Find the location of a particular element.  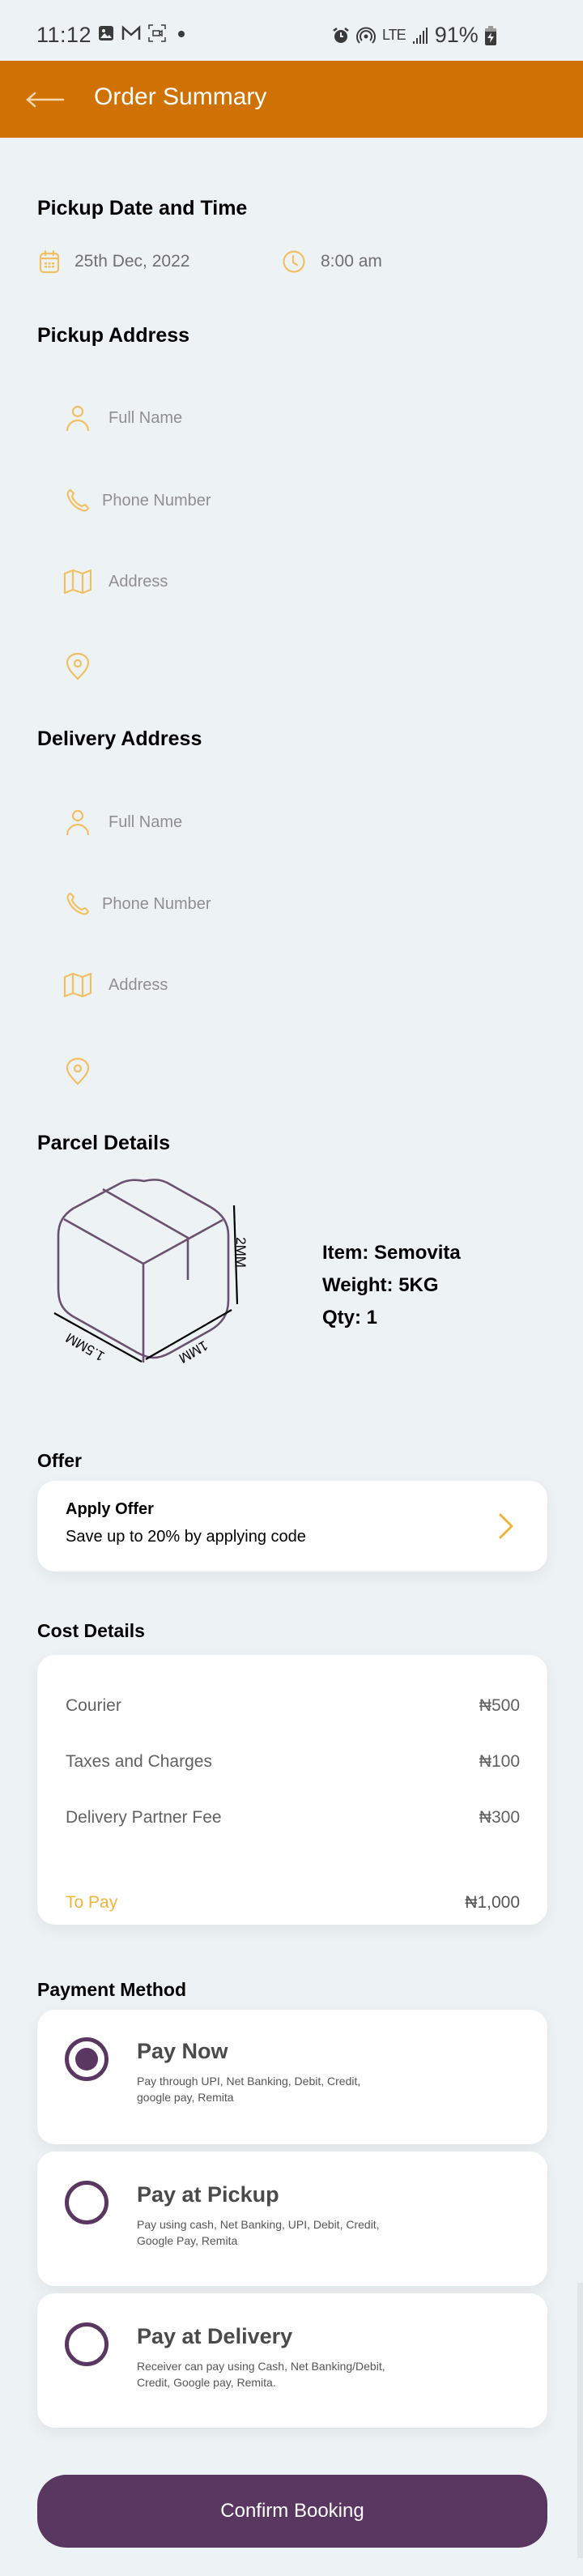

chevron-right-icon is located at coordinates (506, 1526).